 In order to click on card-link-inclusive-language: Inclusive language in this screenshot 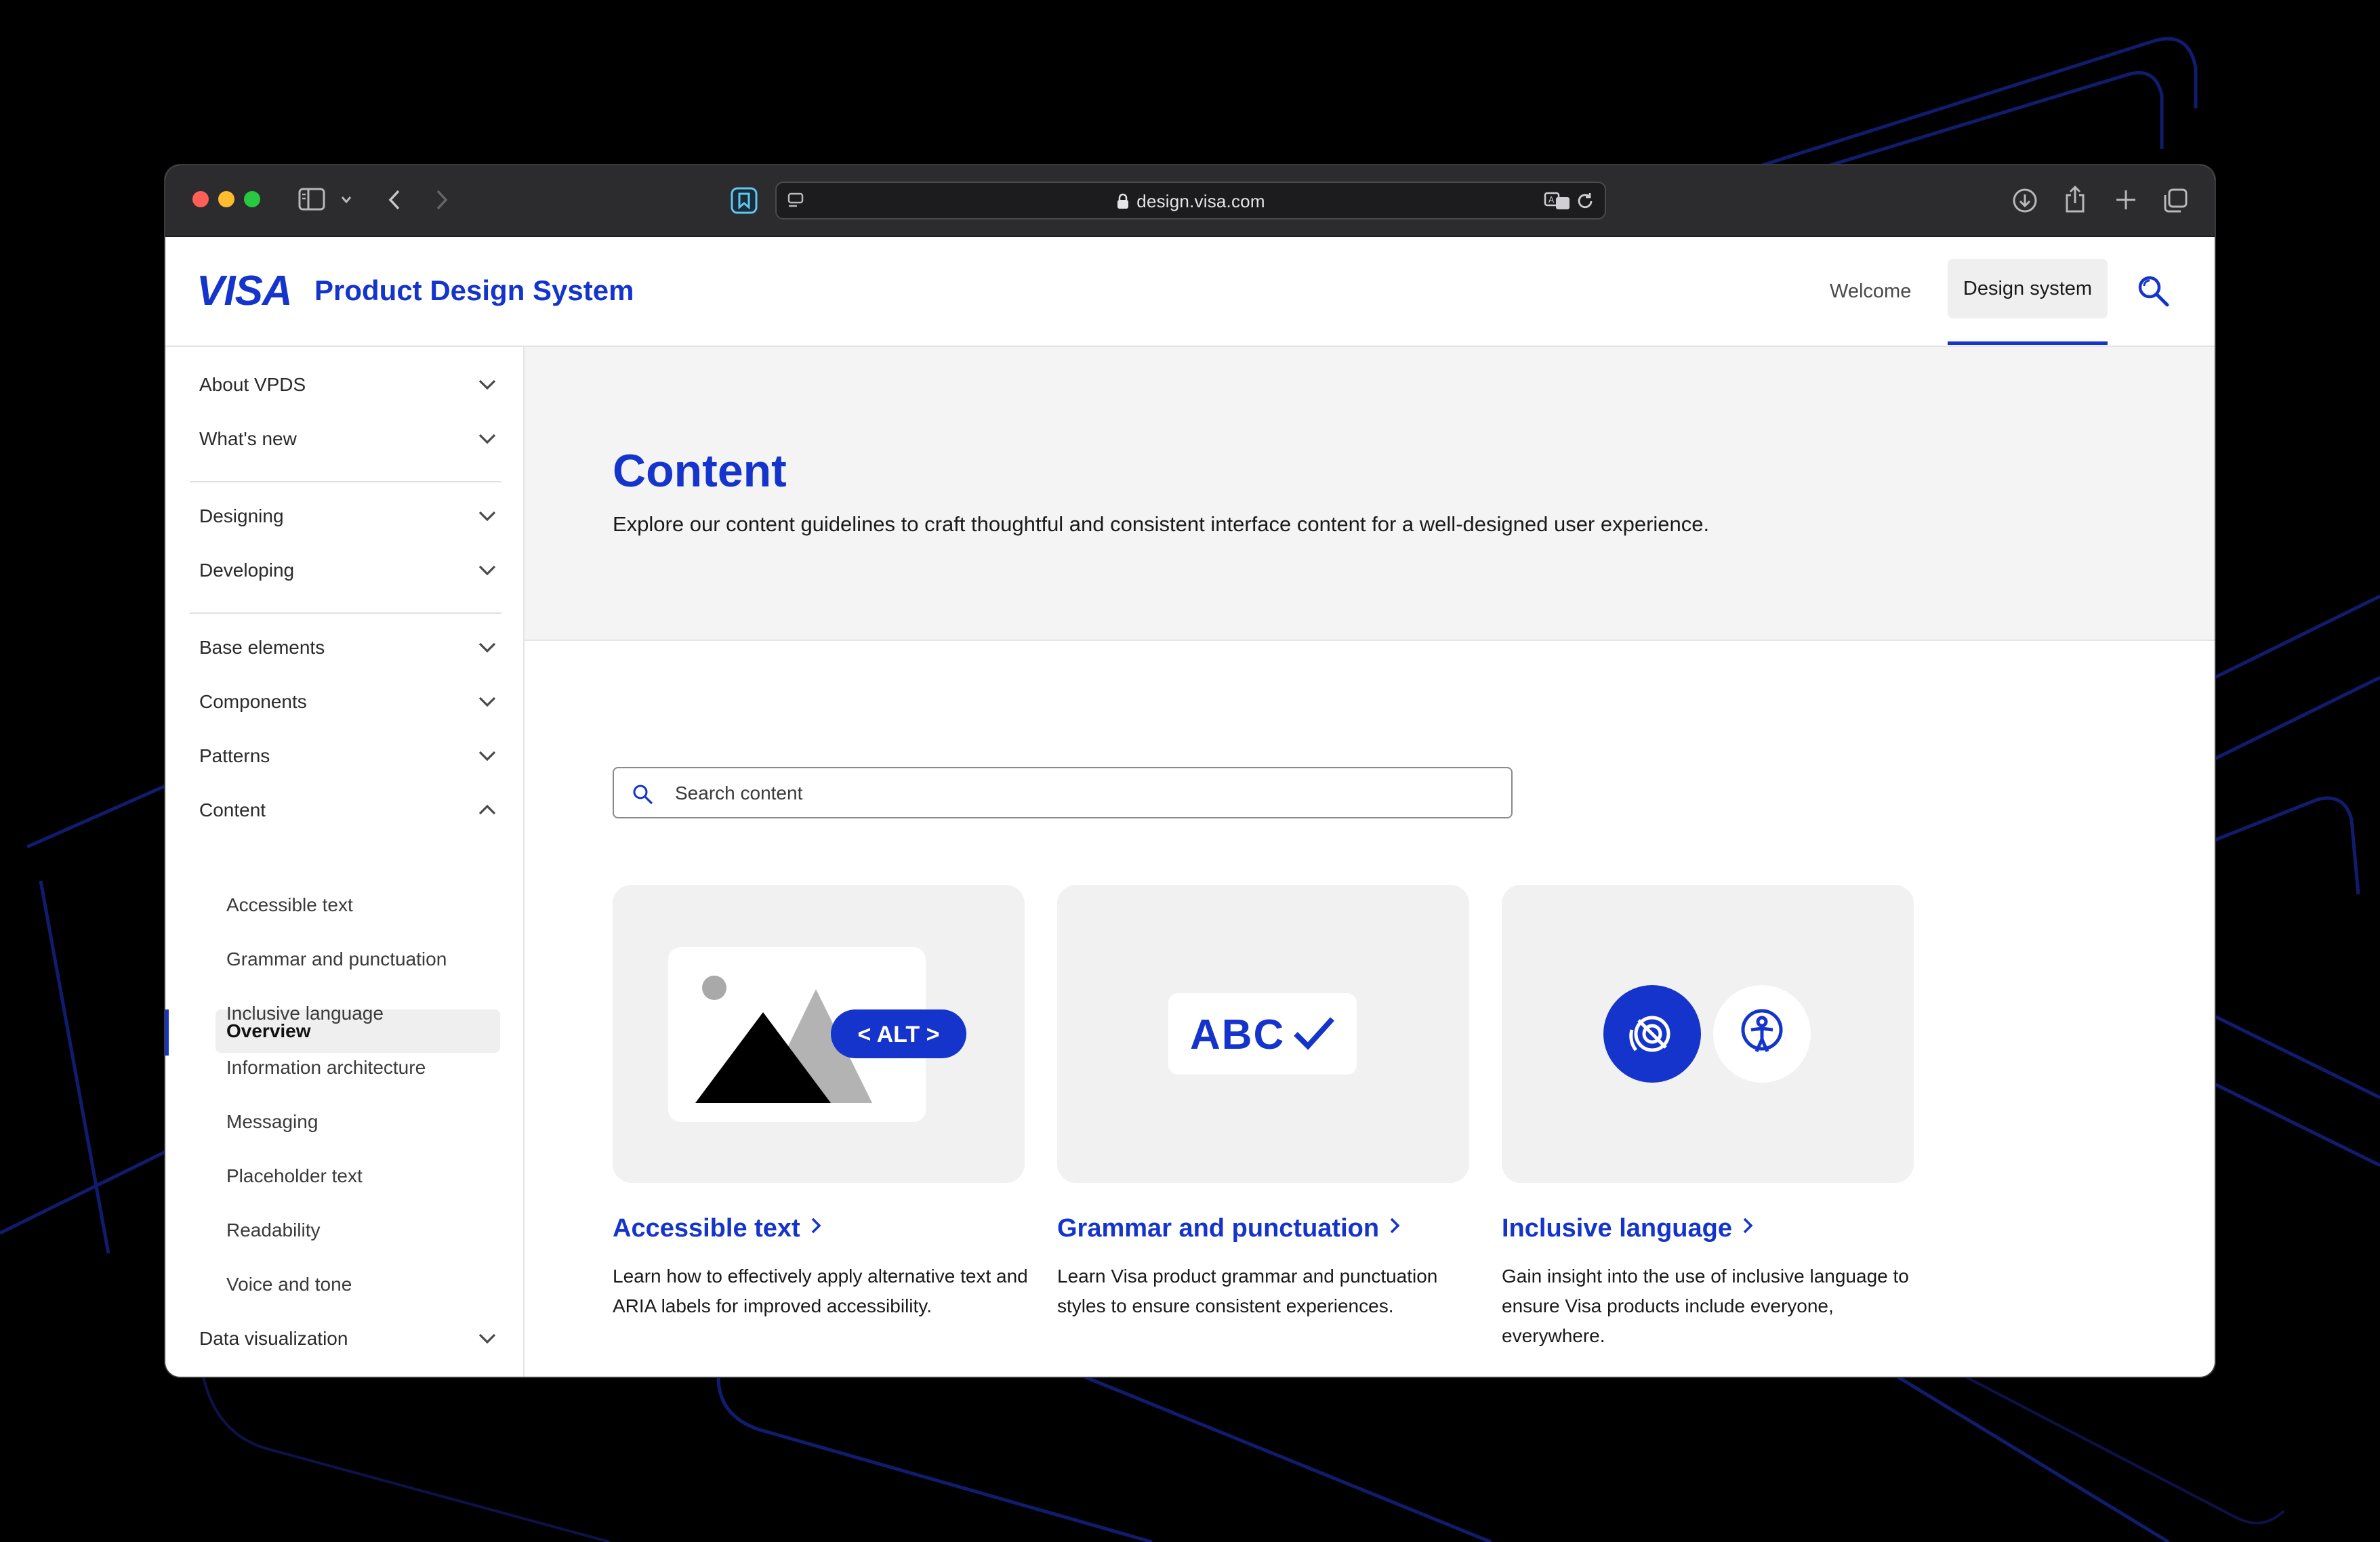, I will do `click(1628, 1228)`.